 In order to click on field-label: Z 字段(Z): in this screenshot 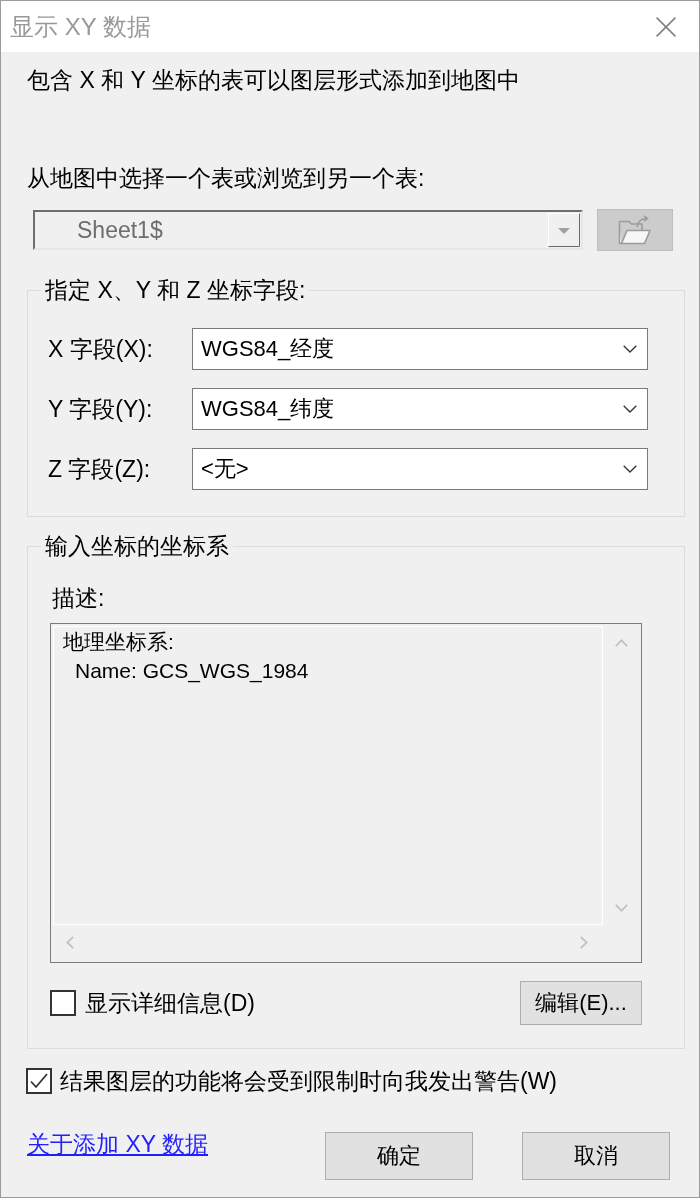, I will do `click(99, 469)`.